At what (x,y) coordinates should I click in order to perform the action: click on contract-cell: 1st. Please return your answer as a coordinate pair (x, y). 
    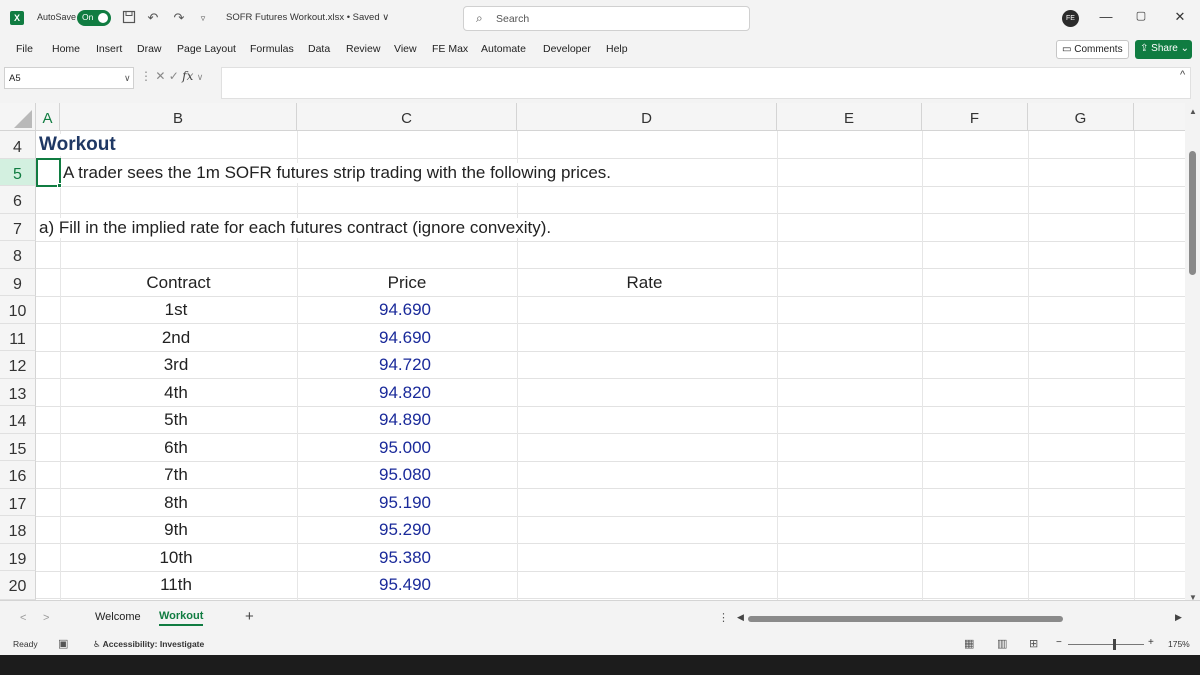
    Looking at the image, I should click on (176, 310).